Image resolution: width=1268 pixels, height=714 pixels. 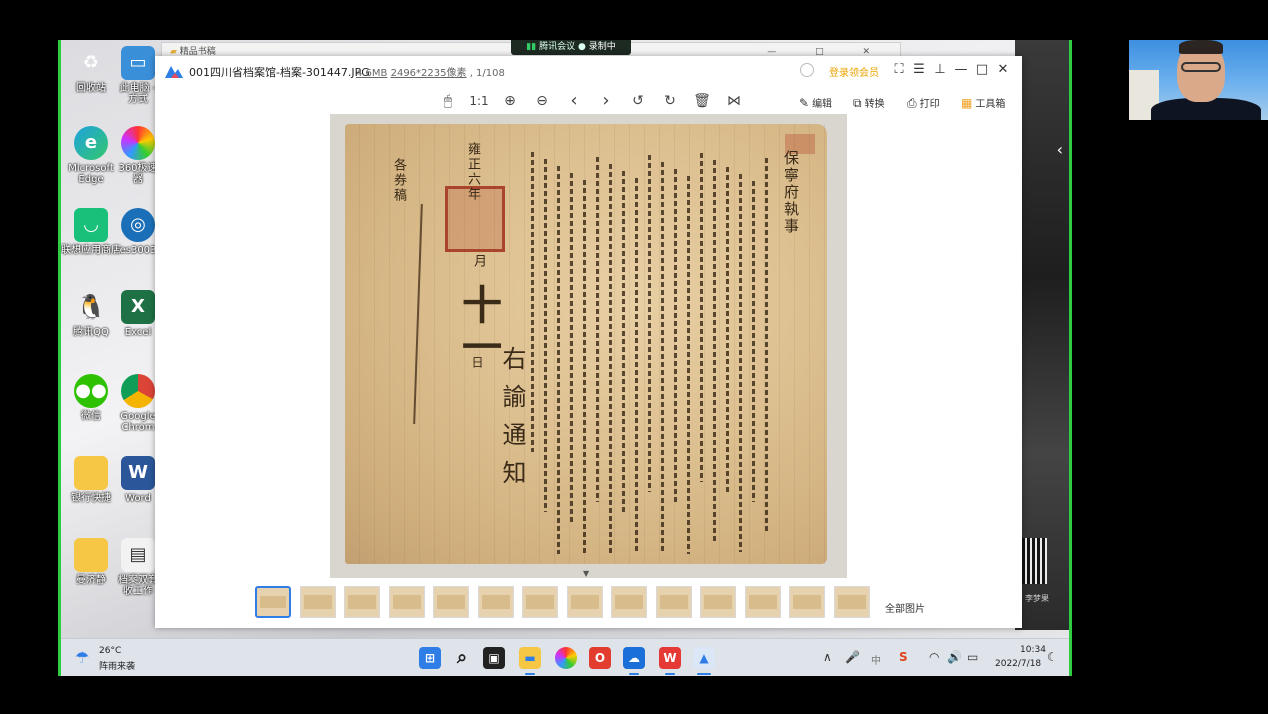 I want to click on fullscreen-icon: ⛶, so click(x=899, y=70).